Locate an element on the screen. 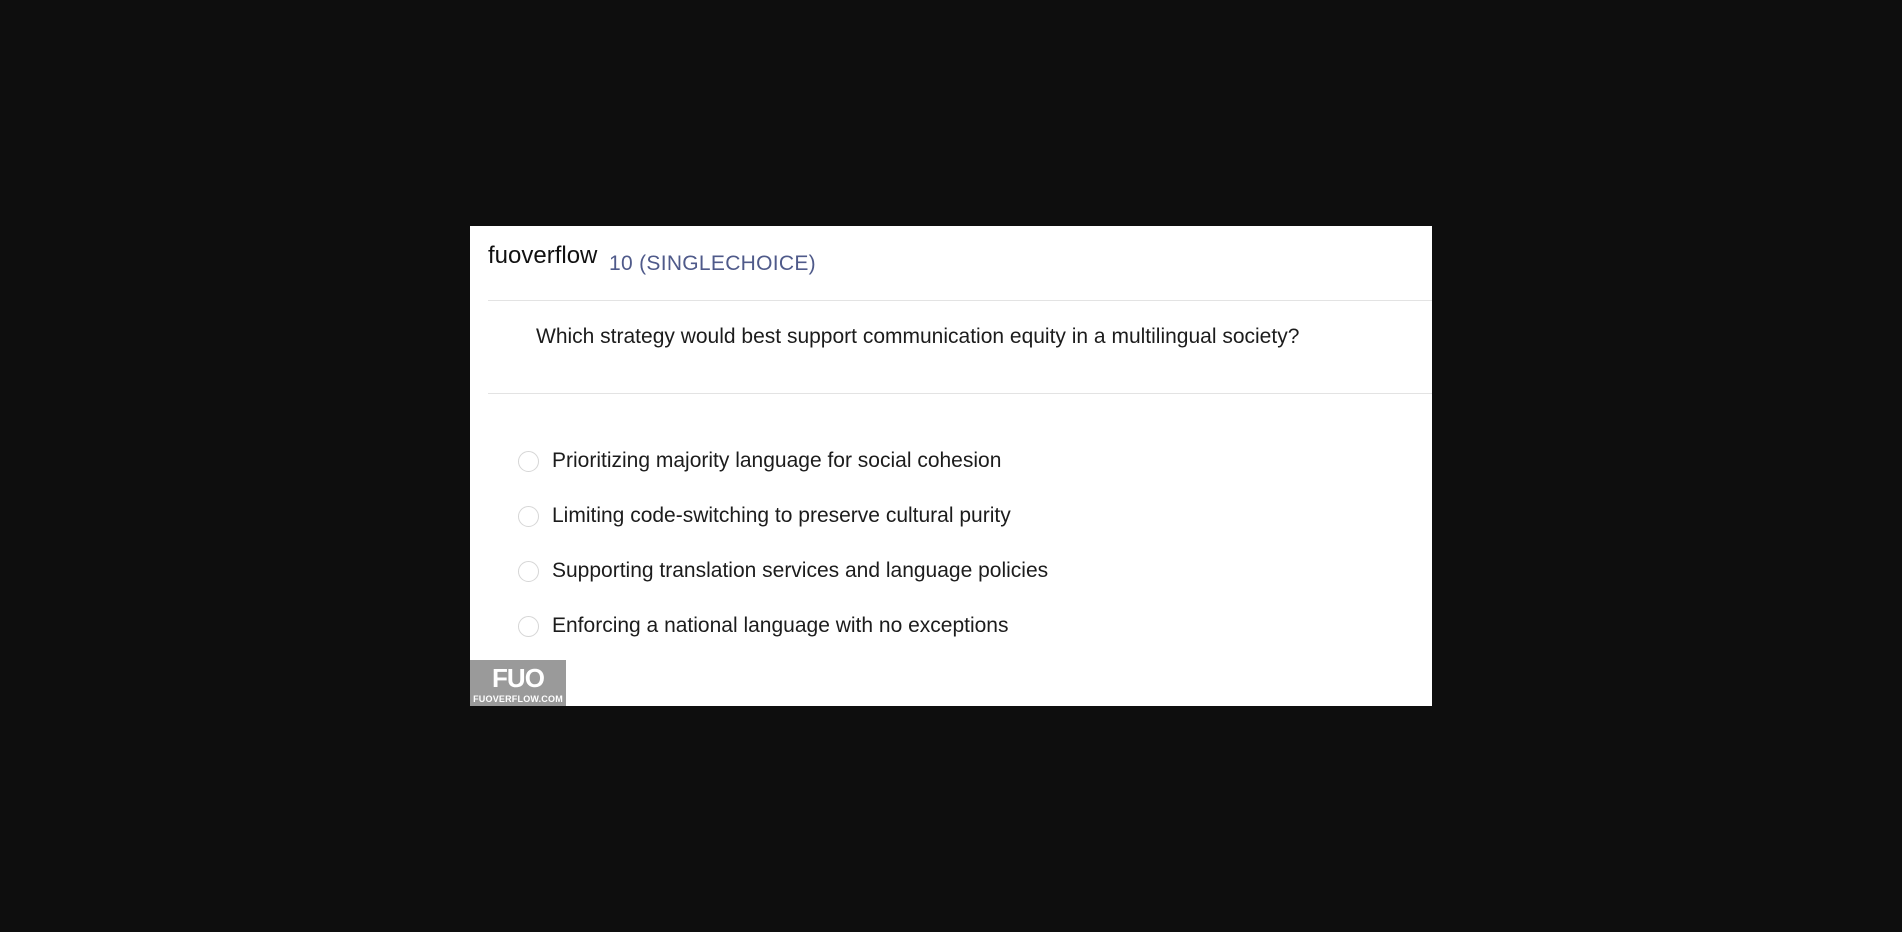 This screenshot has width=1902, height=932. watermark-logo-text: FUO is located at coordinates (518, 678).